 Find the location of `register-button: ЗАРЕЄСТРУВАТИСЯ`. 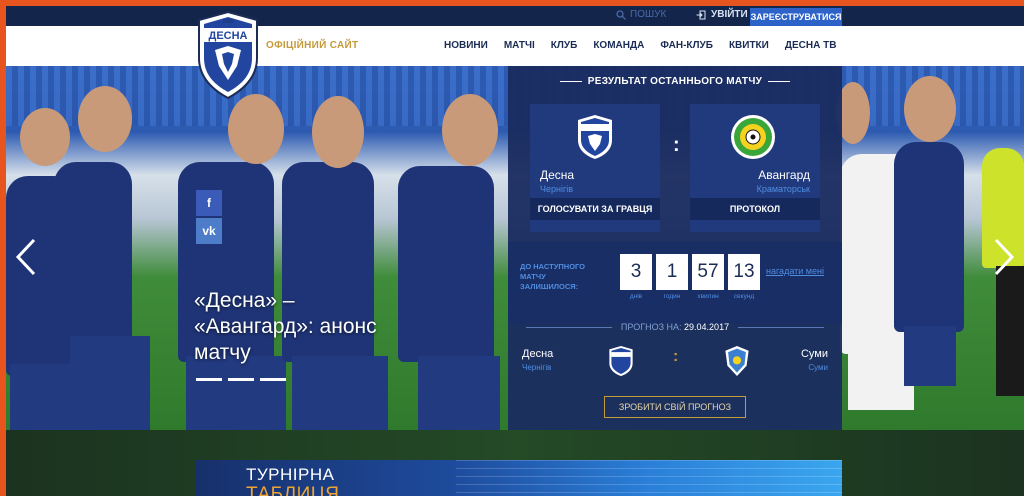

register-button: ЗАРЕЄСТРУВАТИСЯ is located at coordinates (796, 17).